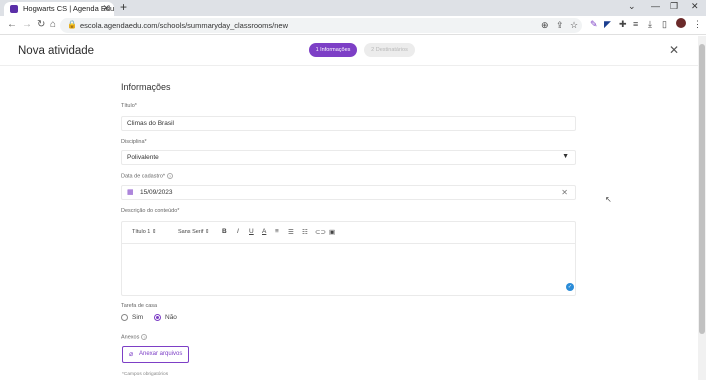 The height and width of the screenshot is (380, 706). What do you see at coordinates (150, 123) in the screenshot?
I see `title-value: Climas do Brasil` at bounding box center [150, 123].